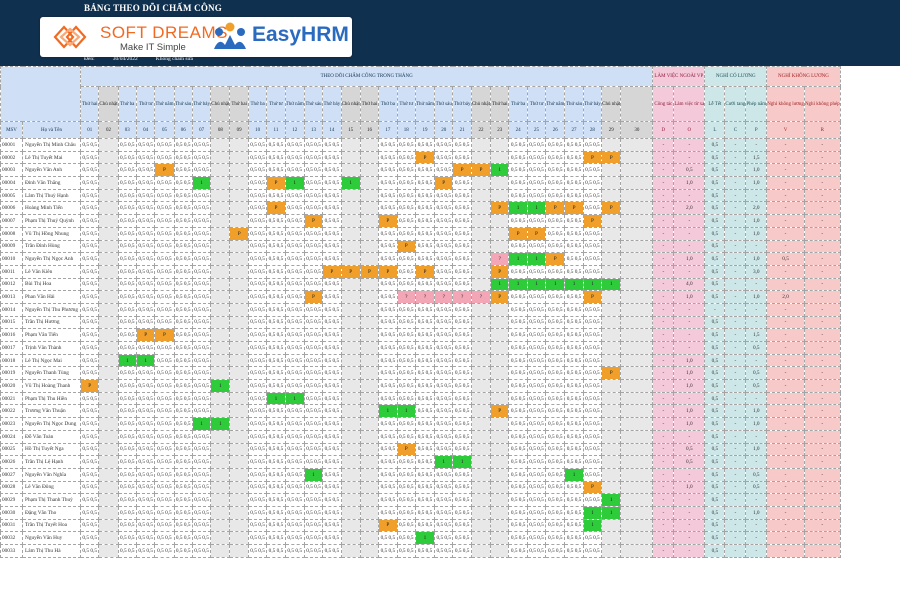  Describe the element at coordinates (756, 221) in the screenshot. I see `paid-leave-value: 1,0` at that location.